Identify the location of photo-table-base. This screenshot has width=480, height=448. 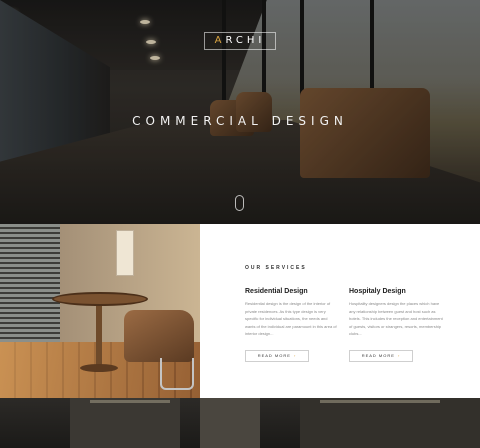
(99, 368).